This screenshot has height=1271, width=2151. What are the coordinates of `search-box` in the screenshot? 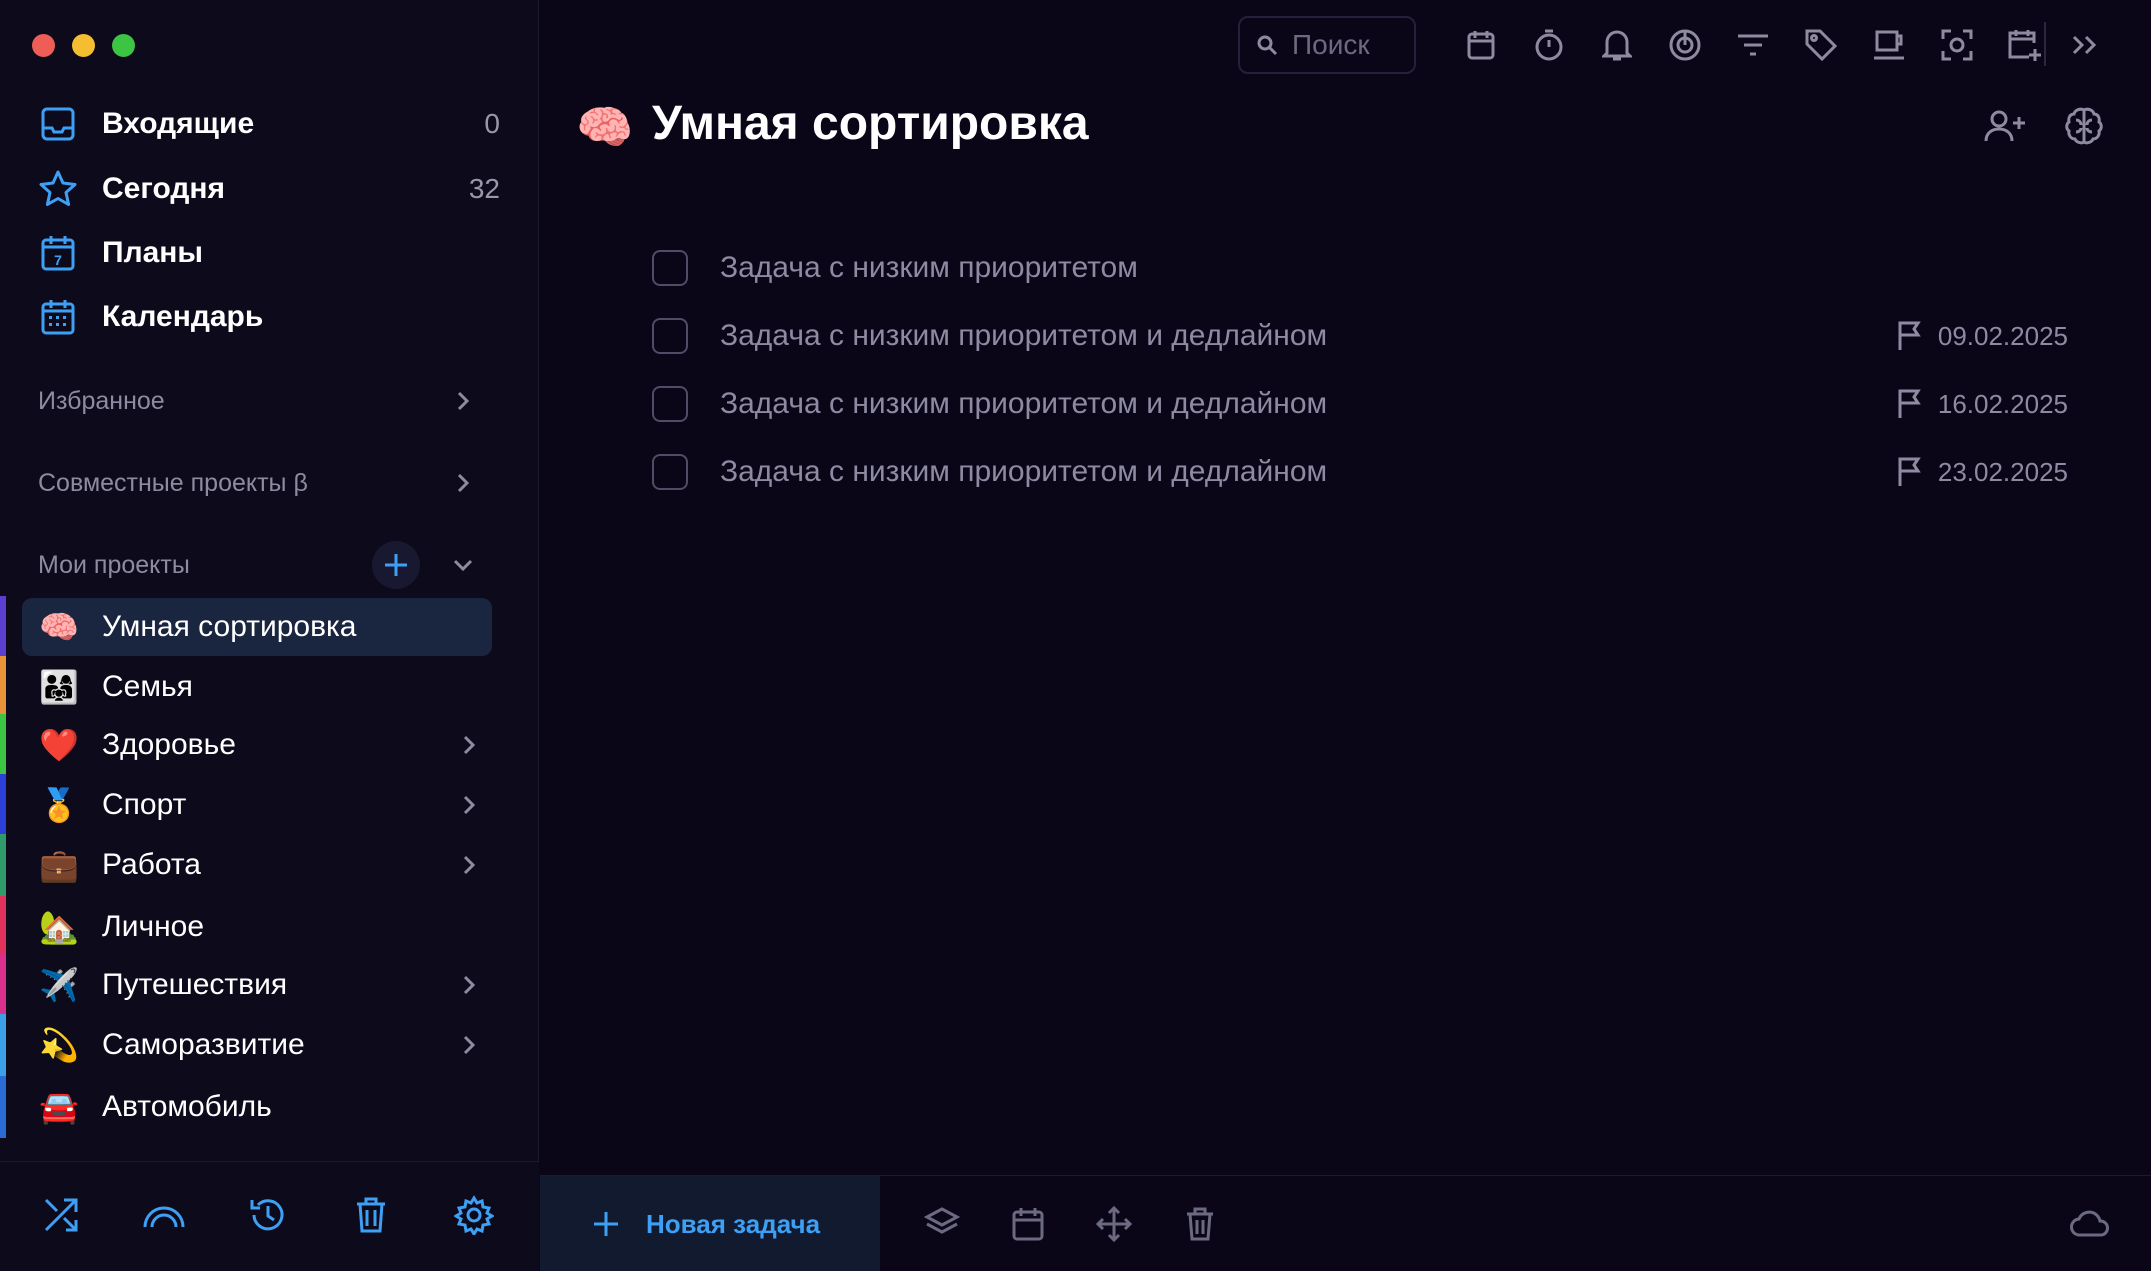 It's located at (1327, 45).